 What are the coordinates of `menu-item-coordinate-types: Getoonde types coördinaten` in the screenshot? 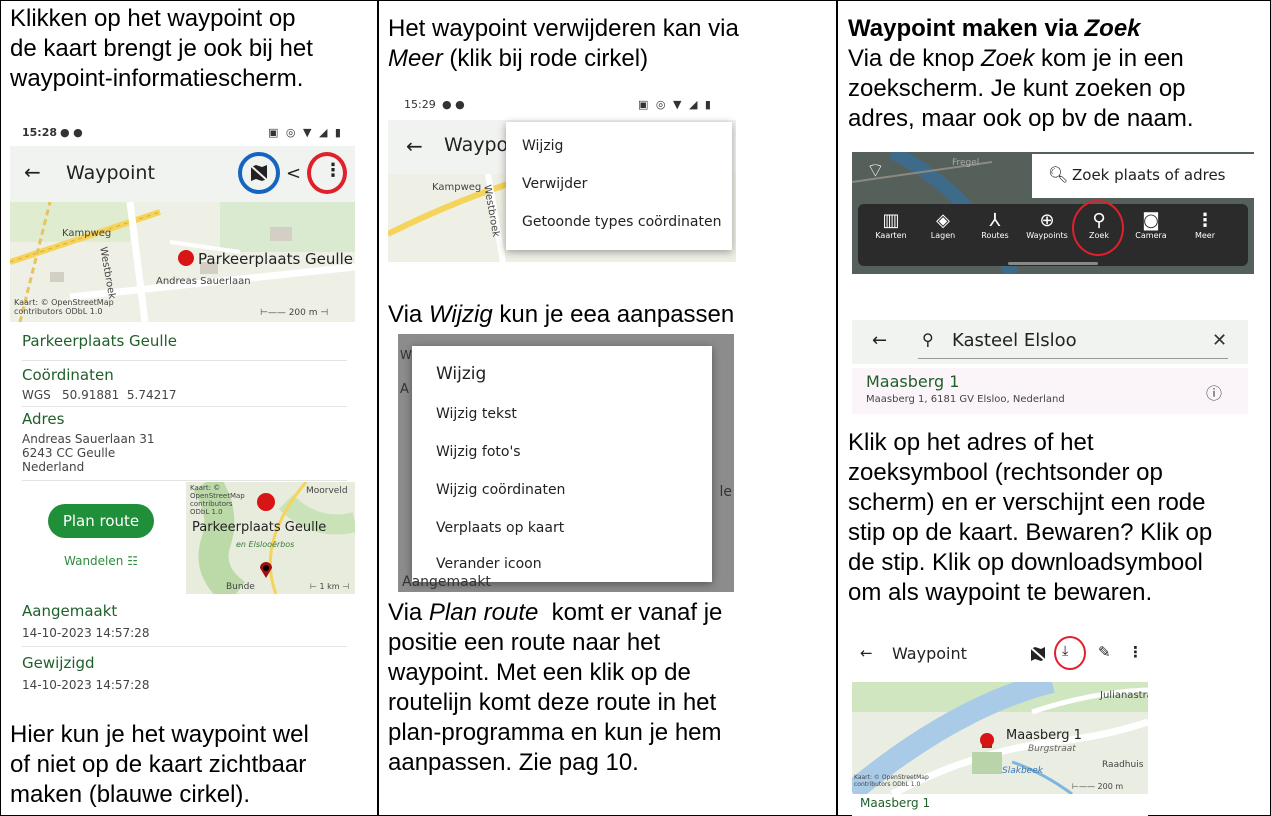 It's located at (621, 222).